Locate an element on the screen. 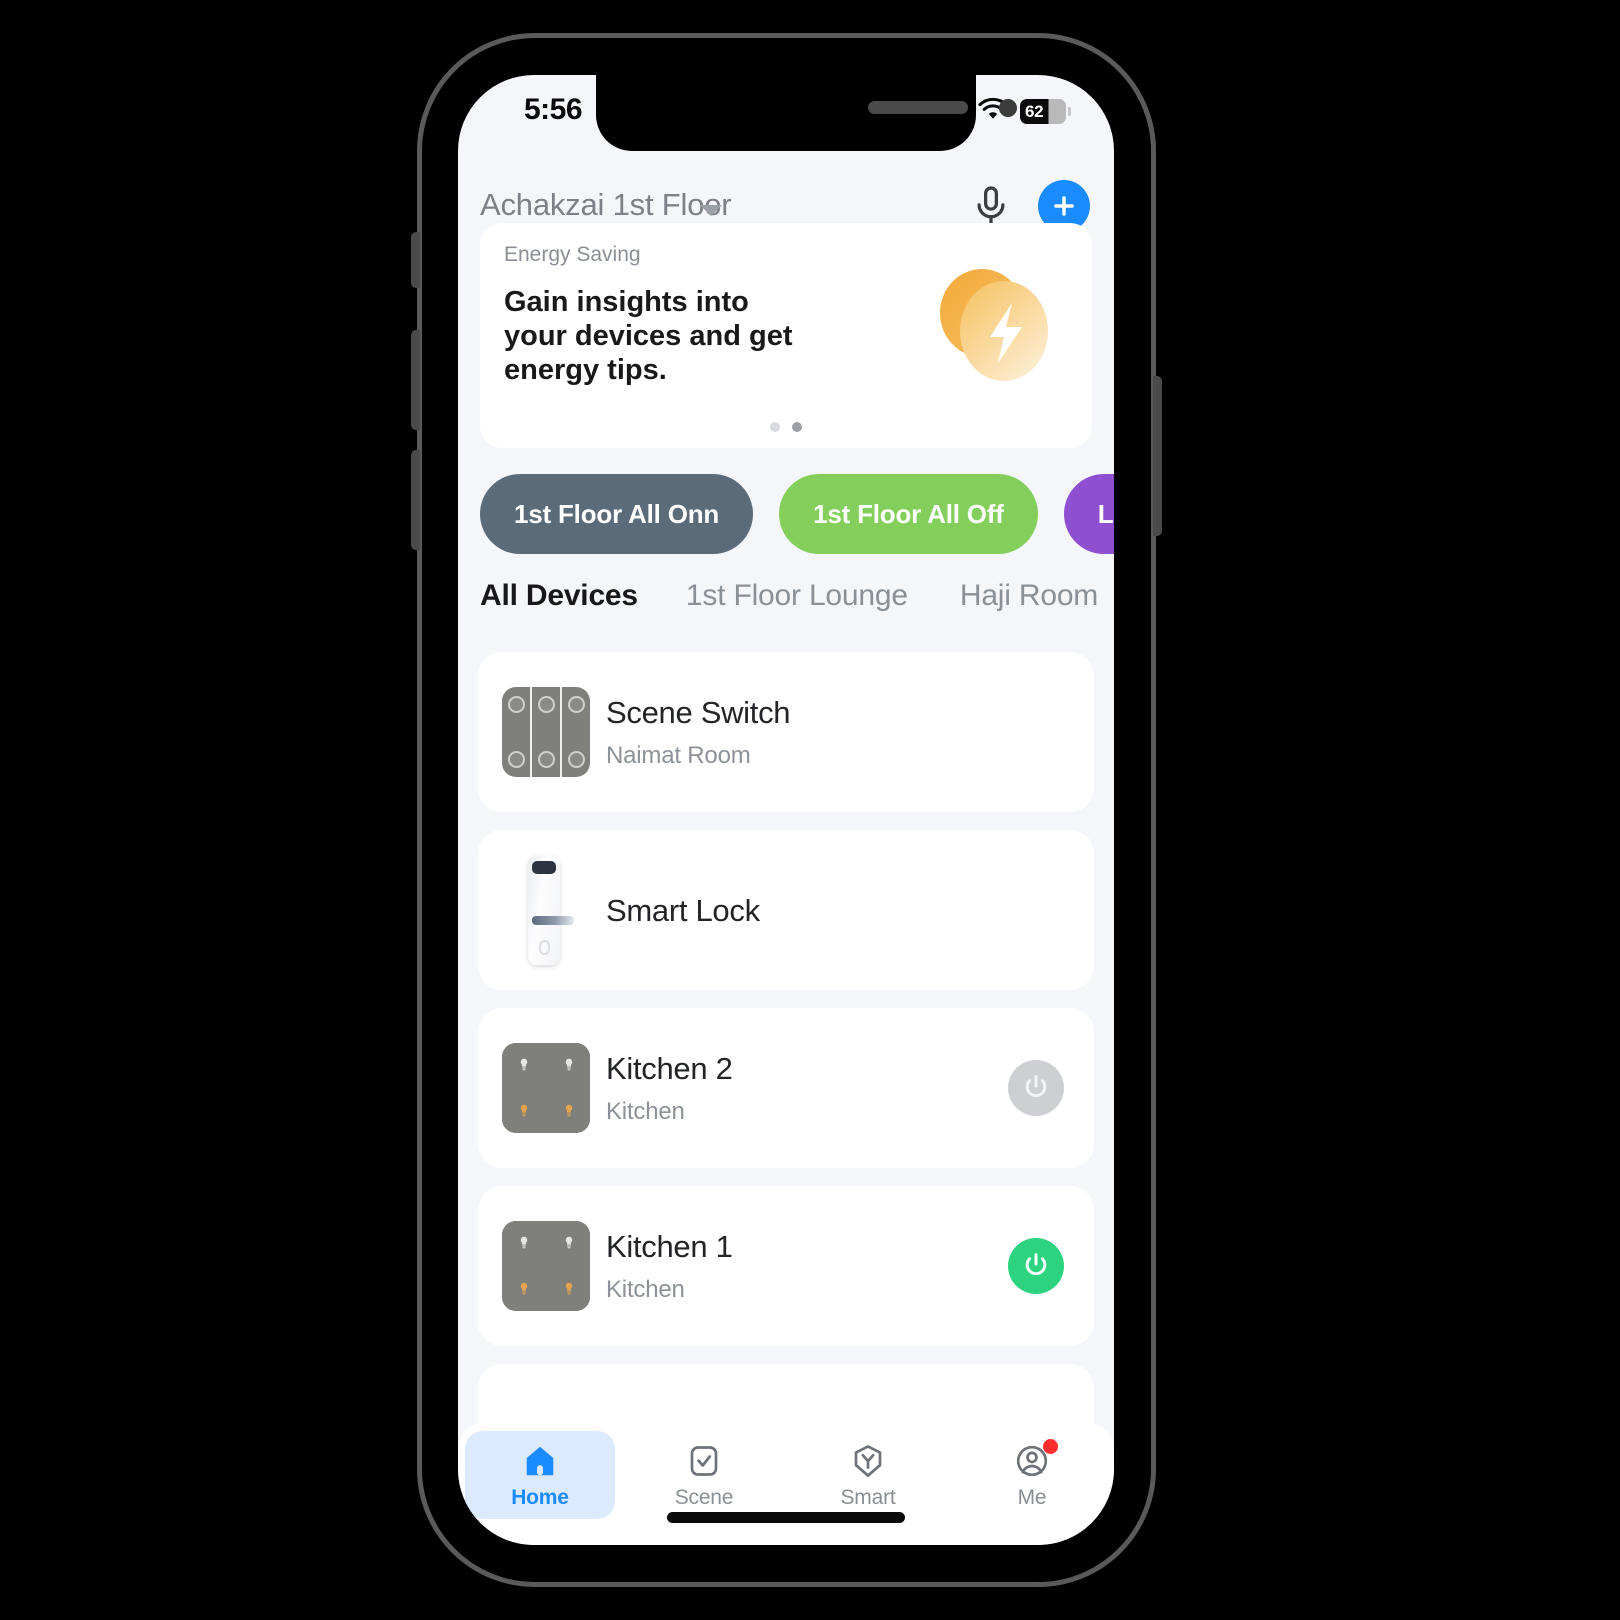 The image size is (1620, 1620). battery-percent-label: 62 is located at coordinates (1034, 111).